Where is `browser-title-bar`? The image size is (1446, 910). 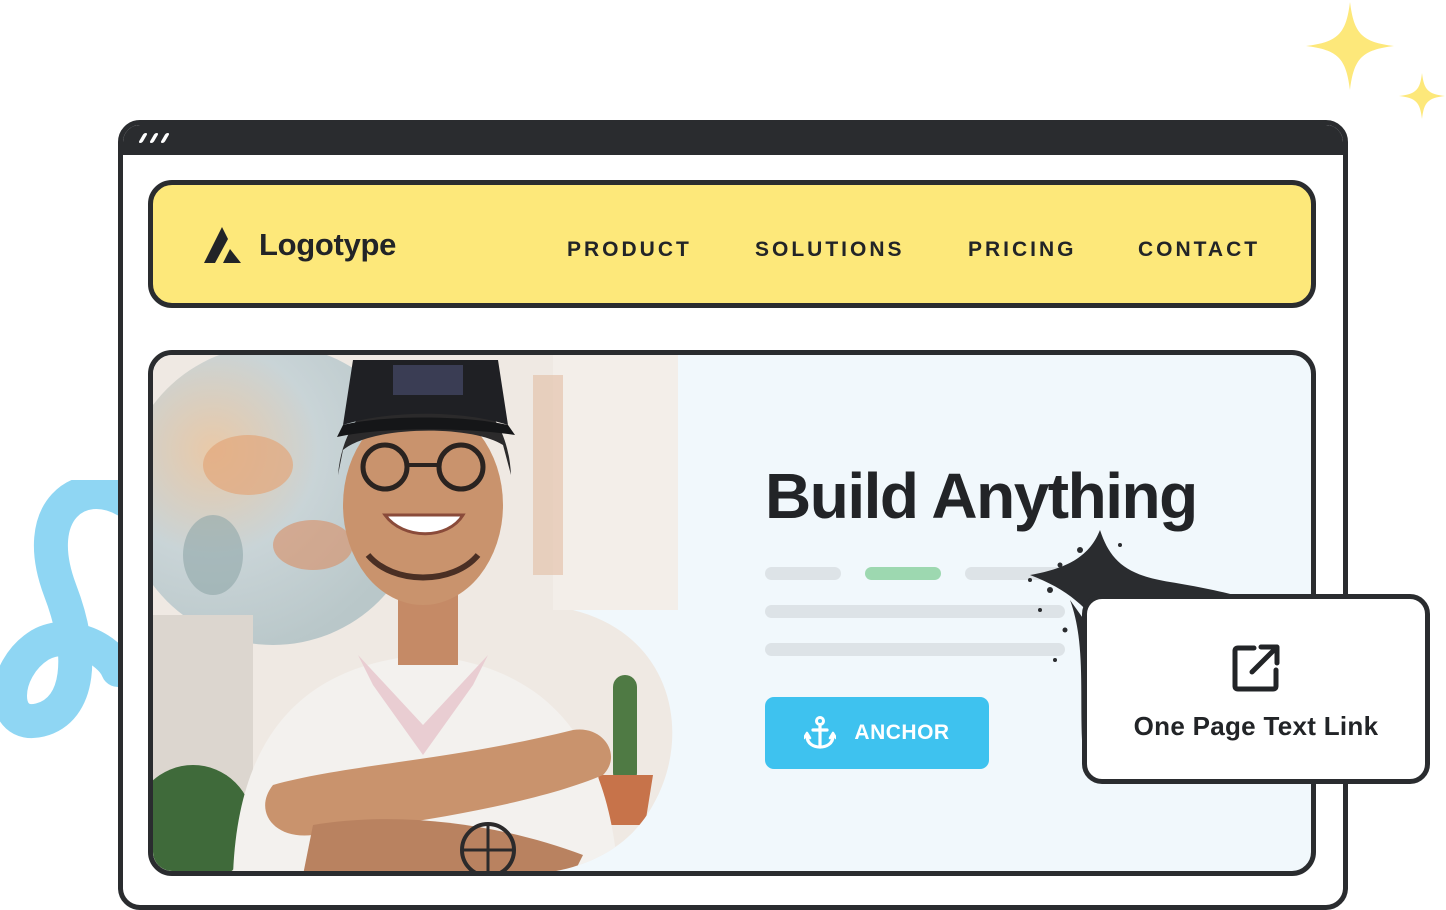 browser-title-bar is located at coordinates (733, 140).